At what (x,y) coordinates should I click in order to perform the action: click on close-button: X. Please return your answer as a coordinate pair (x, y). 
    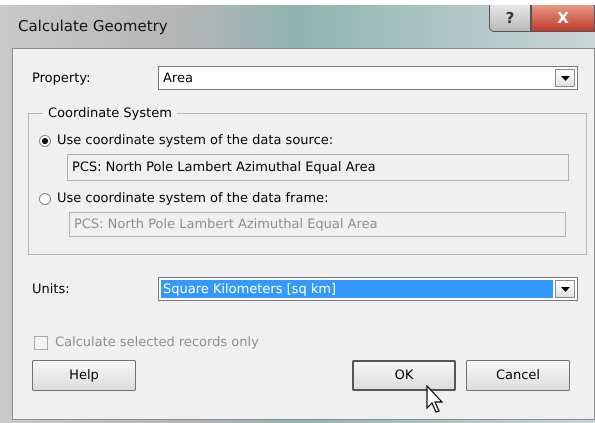
    Looking at the image, I should click on (563, 18).